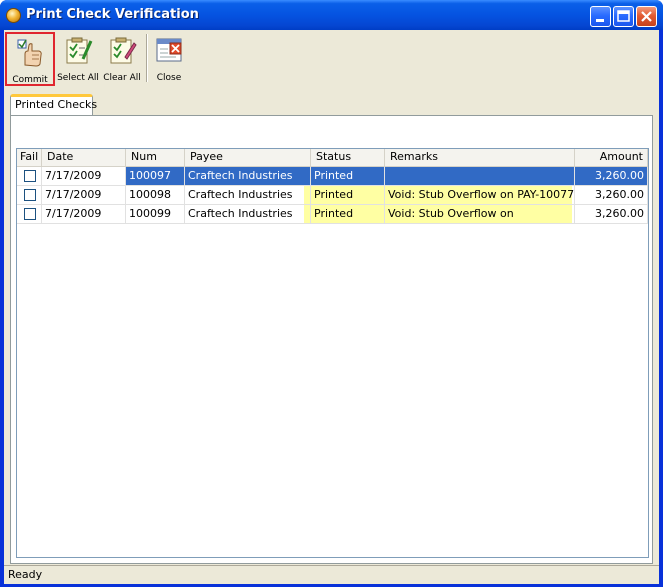 The image size is (663, 587). I want to click on column-header-remarks: Remarks, so click(480, 157).